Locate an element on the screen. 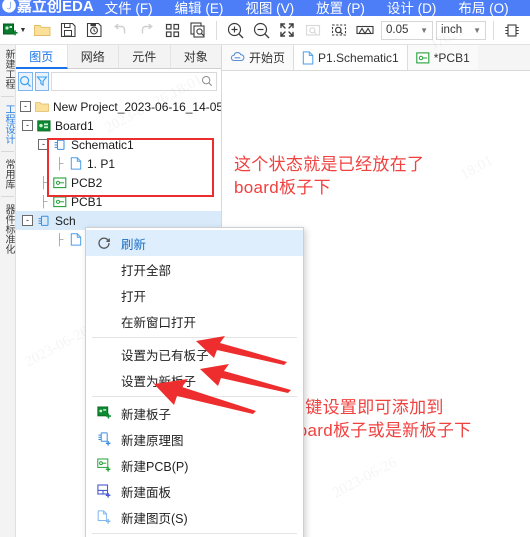 The image size is (530, 537). component-icon is located at coordinates (512, 30).